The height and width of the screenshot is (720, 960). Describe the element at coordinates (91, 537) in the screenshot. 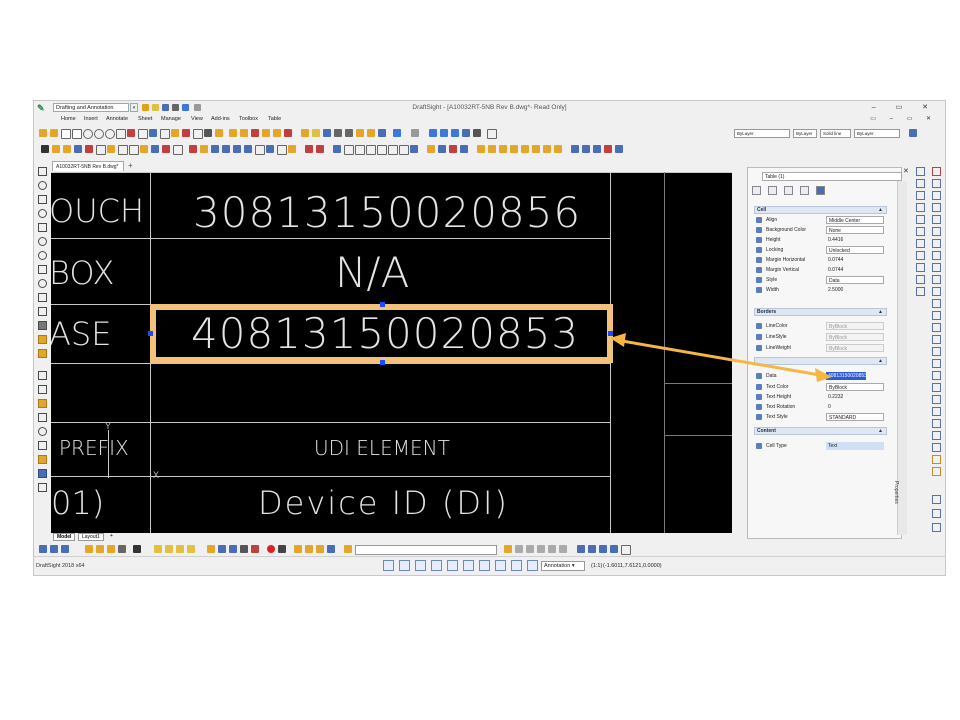

I see `tab-layout1: Layout1` at that location.